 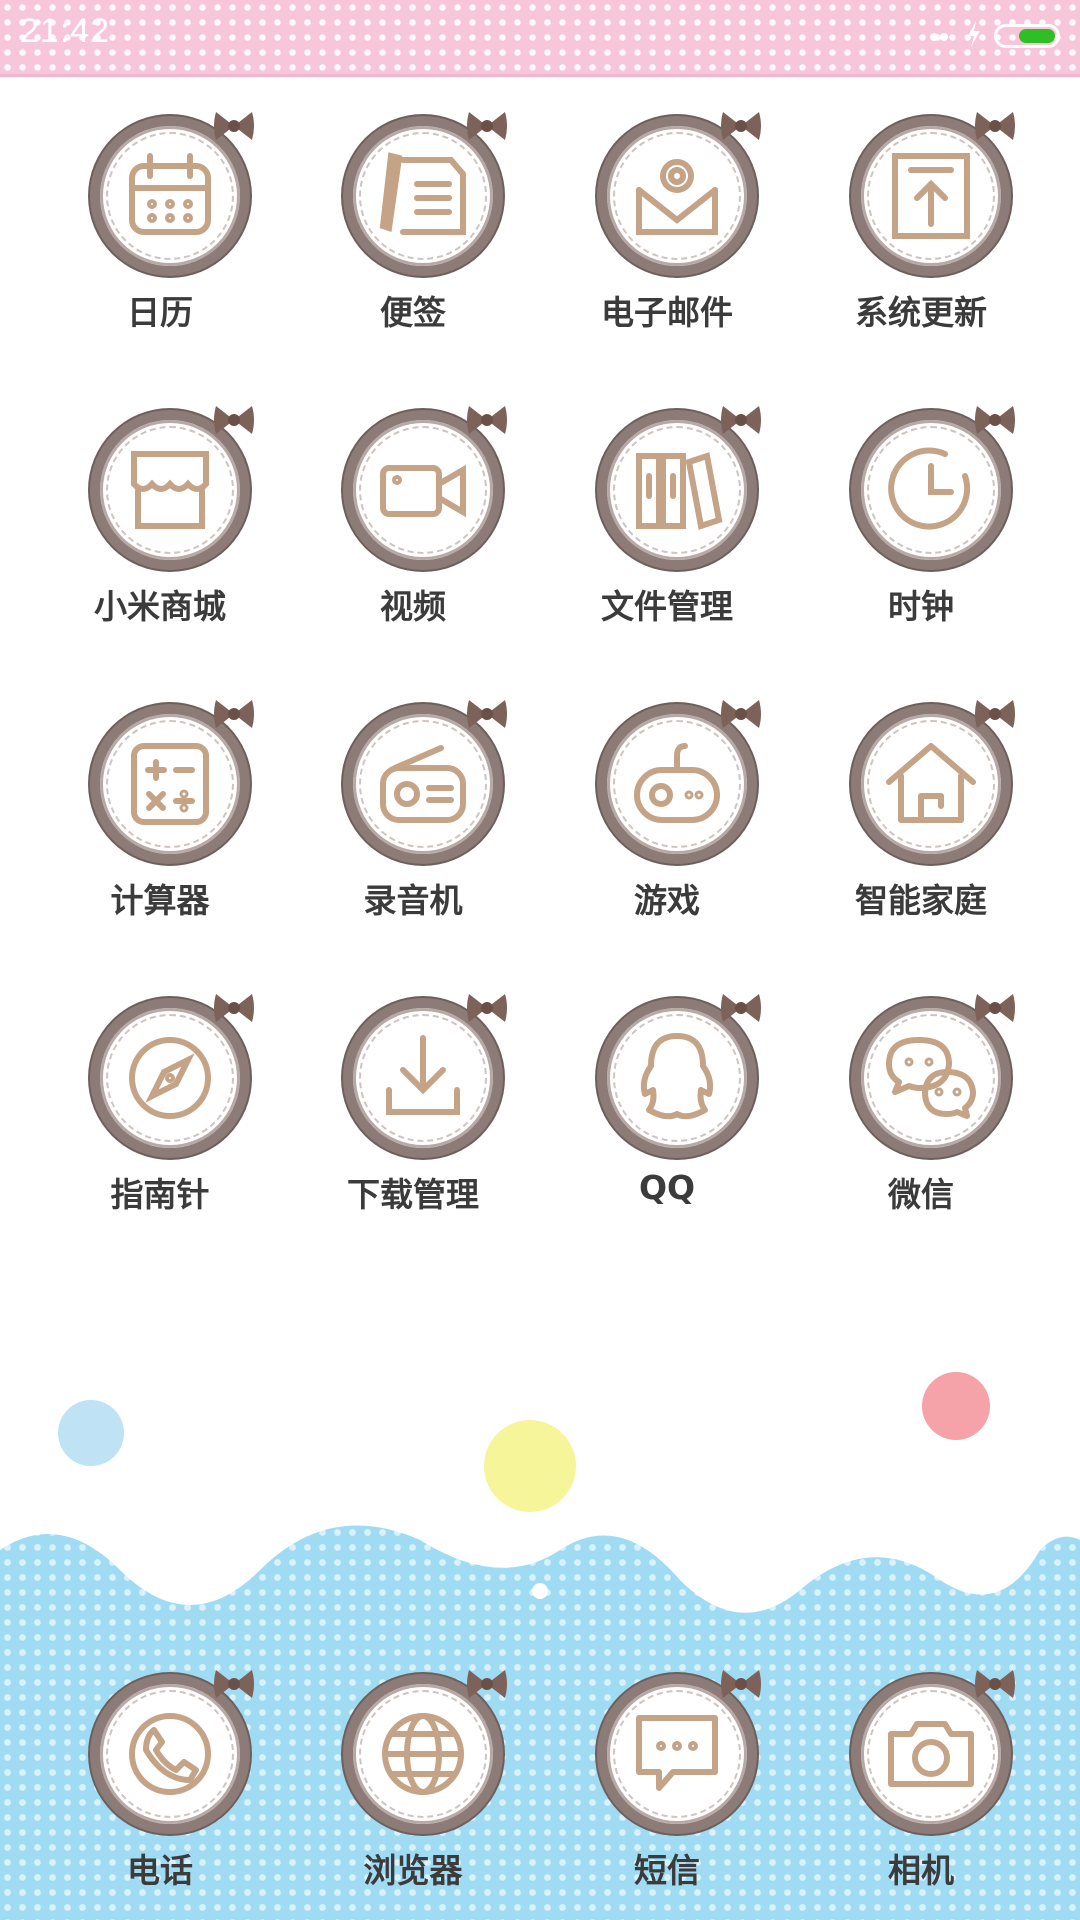 What do you see at coordinates (677, 197) in the screenshot?
I see `email-icon` at bounding box center [677, 197].